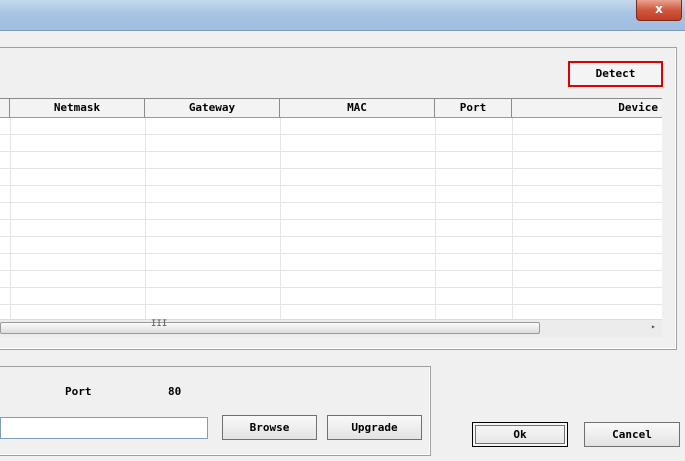  Describe the element at coordinates (215, 411) in the screenshot. I see `upgrade-panel` at that location.